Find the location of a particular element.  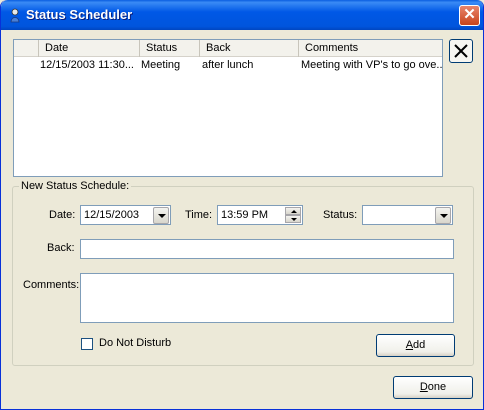

spin-up-icon is located at coordinates (293, 211).